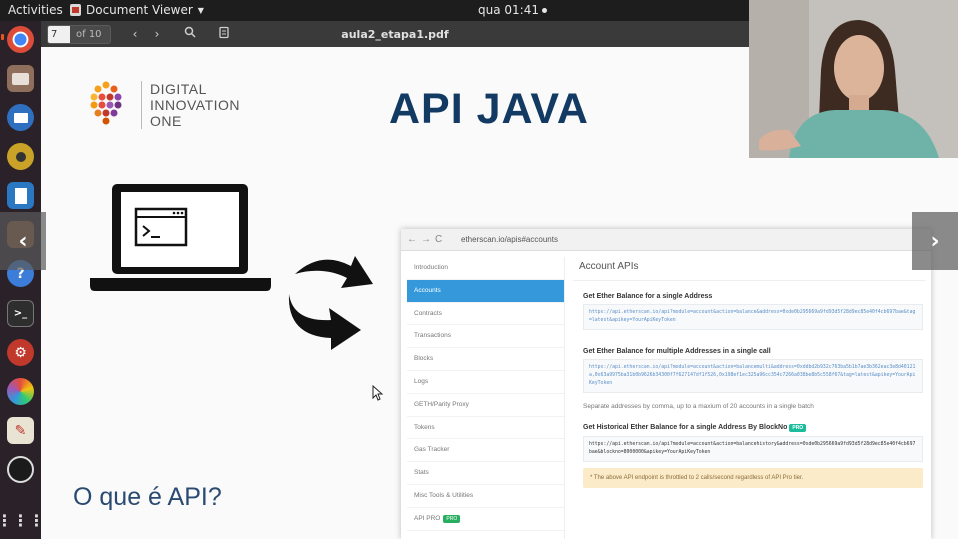  What do you see at coordinates (485, 291) in the screenshot?
I see `api-sidebar-item-active: Accounts` at bounding box center [485, 291].